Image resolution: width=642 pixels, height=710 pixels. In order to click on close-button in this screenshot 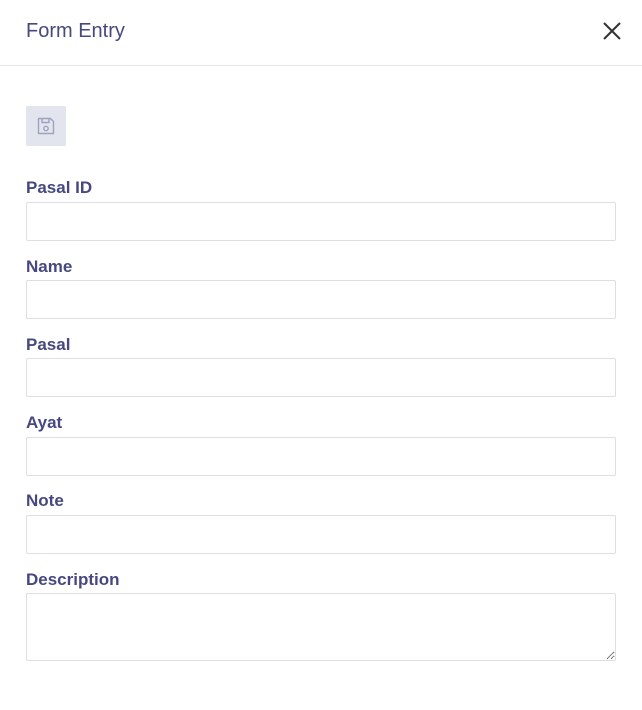, I will do `click(612, 31)`.